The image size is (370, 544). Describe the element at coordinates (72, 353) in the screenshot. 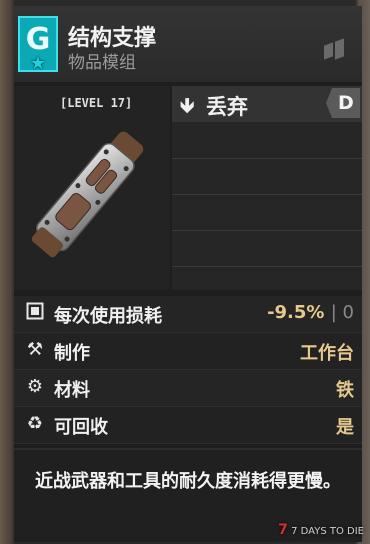

I see `stat-label: 制作` at that location.